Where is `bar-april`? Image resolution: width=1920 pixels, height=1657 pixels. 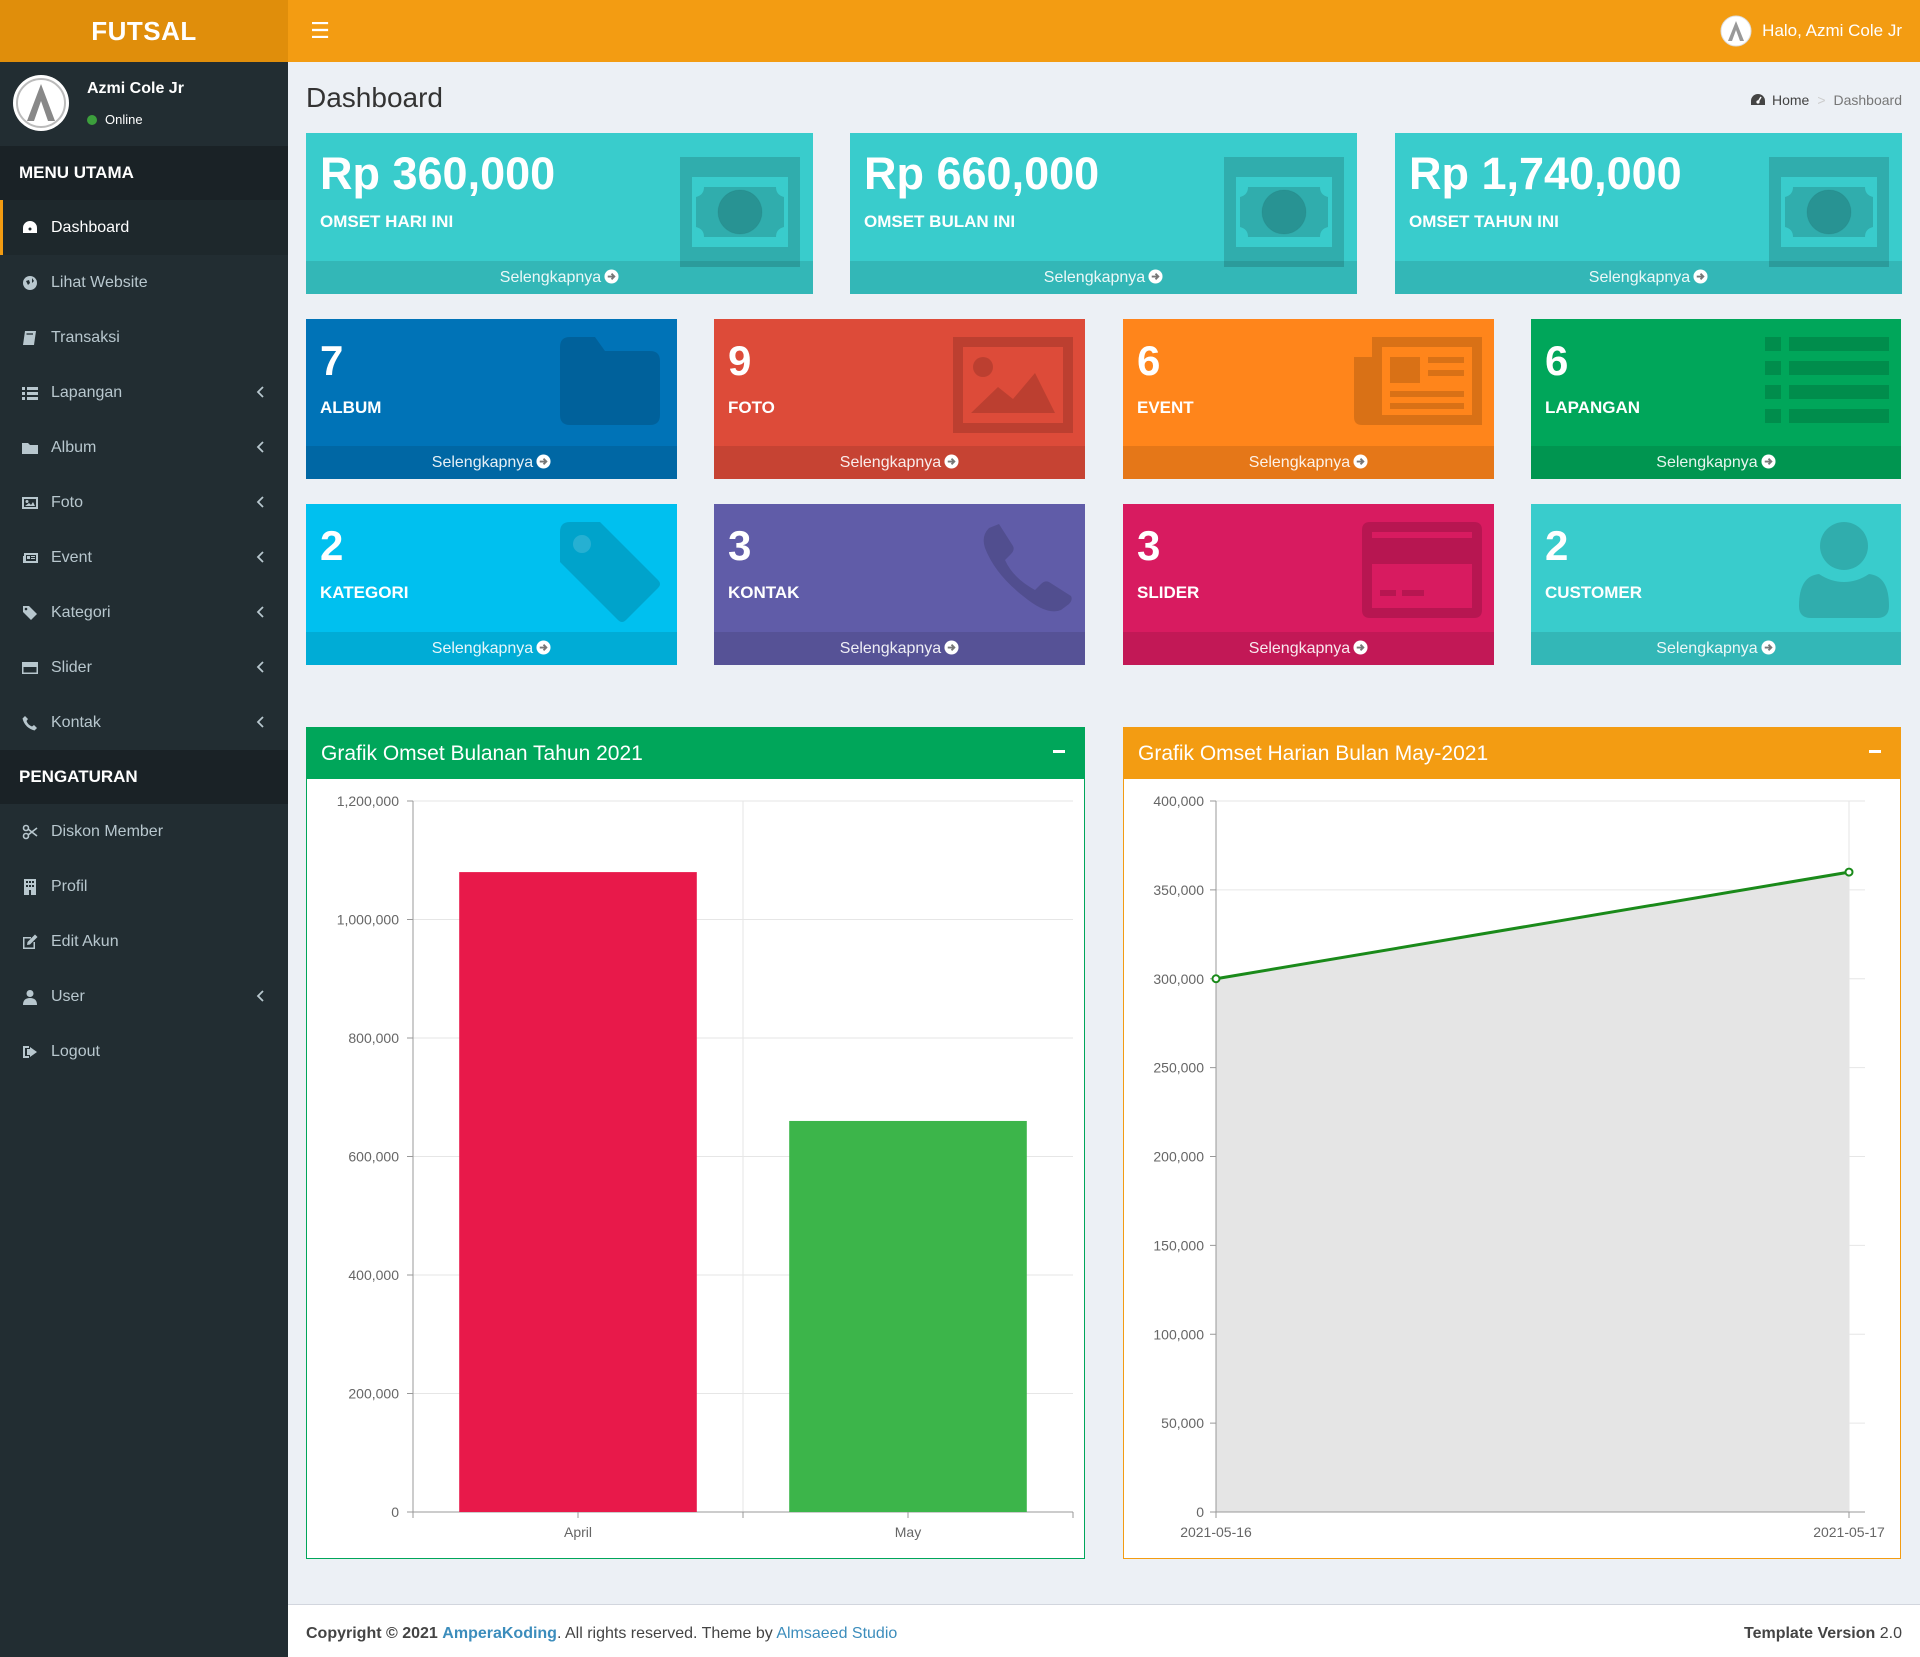
bar-april is located at coordinates (578, 1192).